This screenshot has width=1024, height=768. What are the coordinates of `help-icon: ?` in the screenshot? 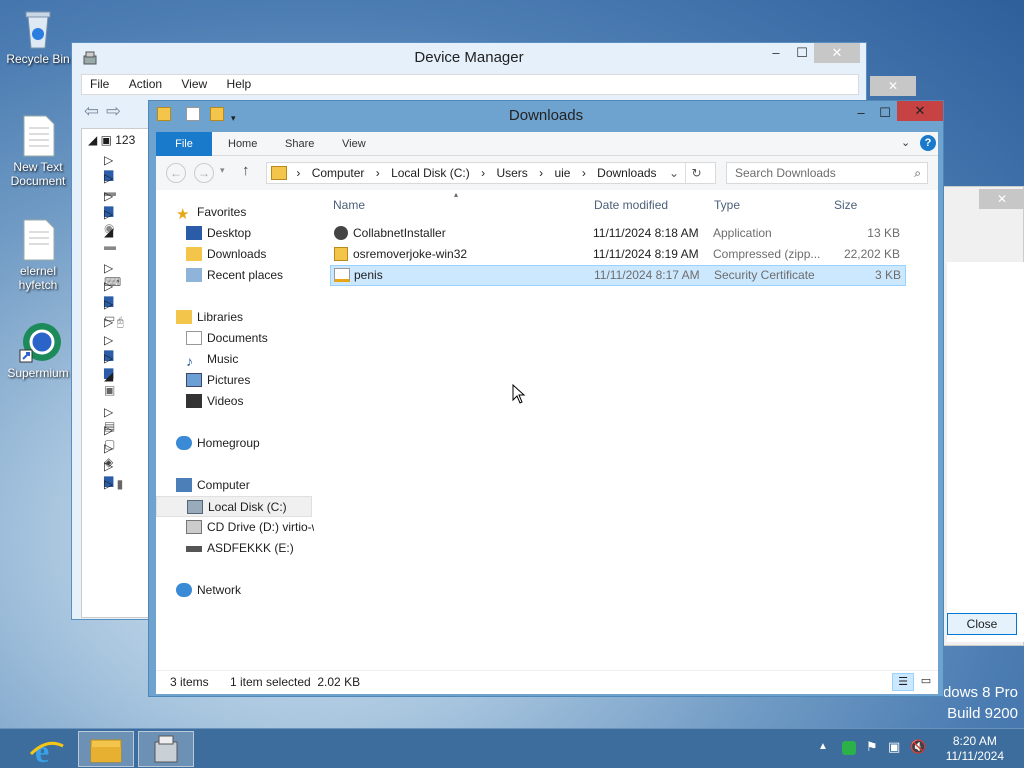 It's located at (928, 143).